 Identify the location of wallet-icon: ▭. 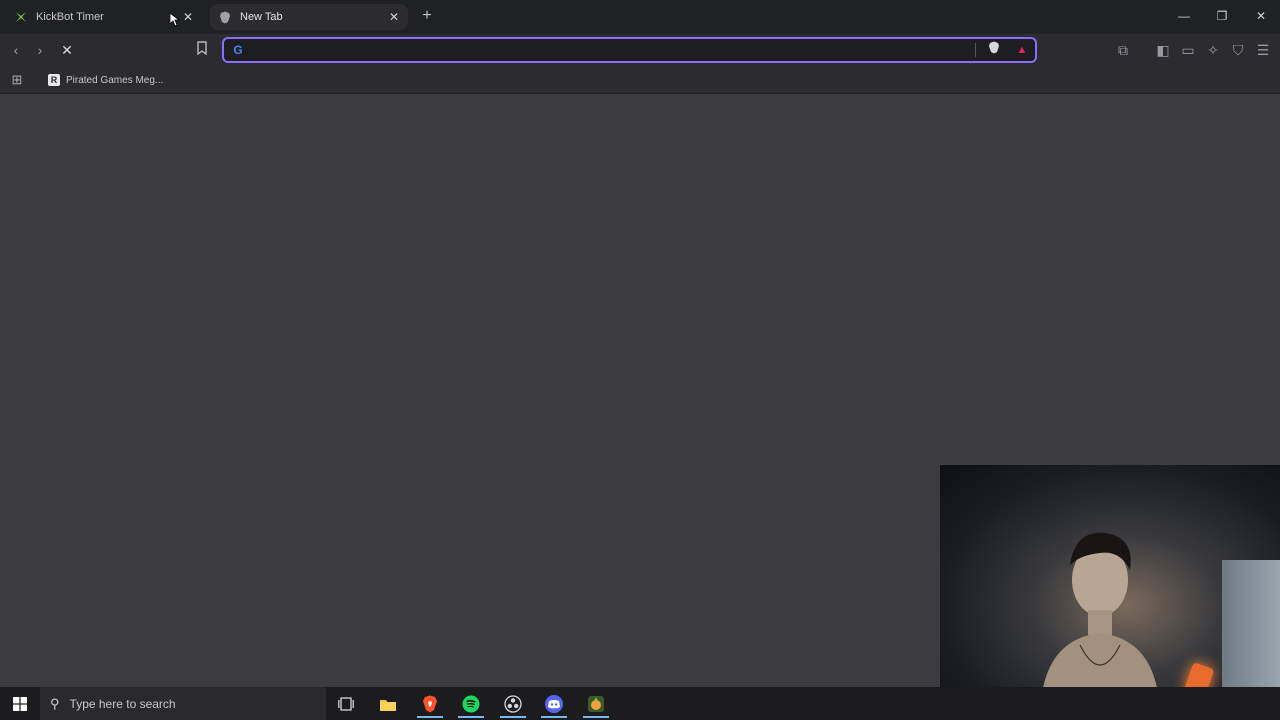
(1188, 50).